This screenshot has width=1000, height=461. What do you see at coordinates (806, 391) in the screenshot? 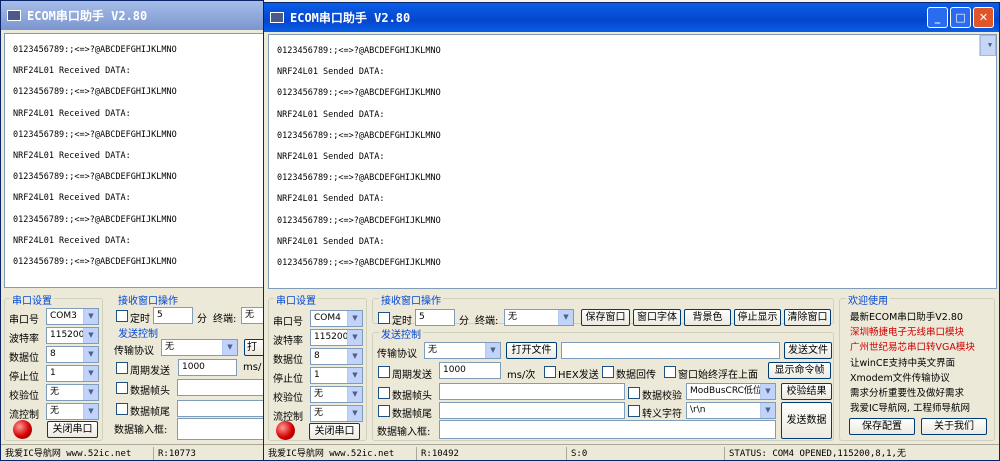
I see `checksum-result-button: 校验结果` at bounding box center [806, 391].